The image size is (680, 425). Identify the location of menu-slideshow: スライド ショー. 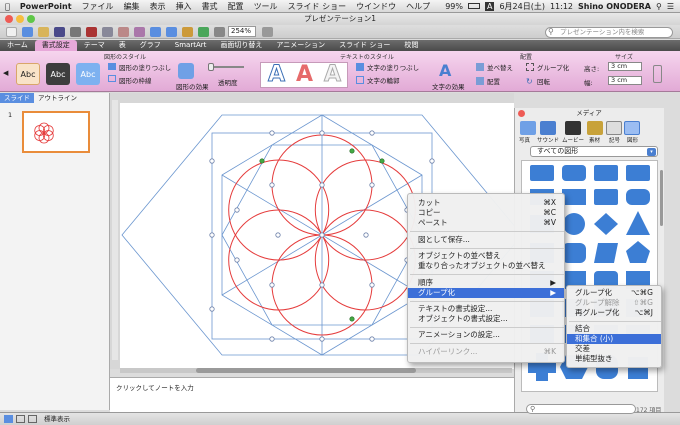
(317, 6).